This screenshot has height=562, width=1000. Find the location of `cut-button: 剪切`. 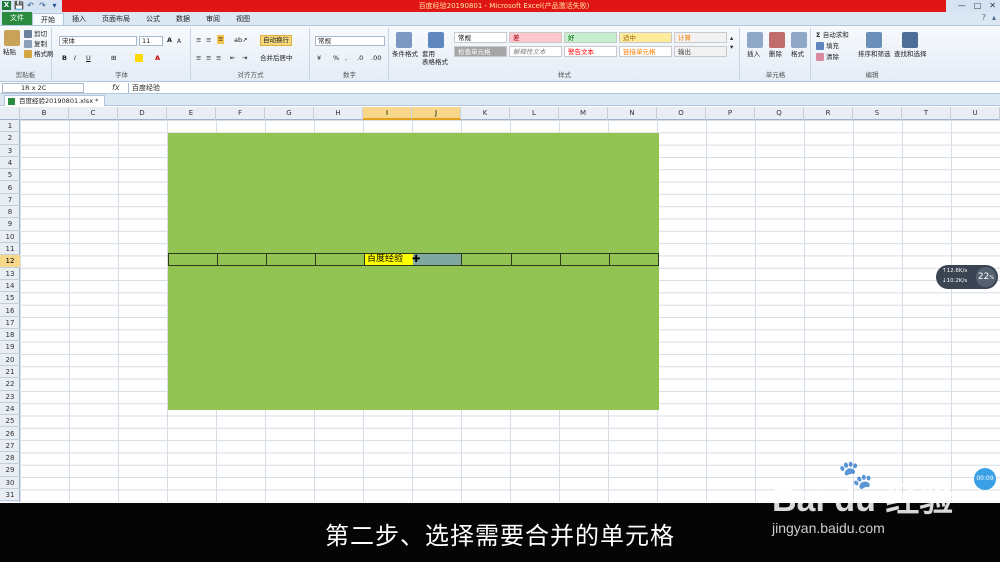

cut-button: 剪切 is located at coordinates (35, 34).